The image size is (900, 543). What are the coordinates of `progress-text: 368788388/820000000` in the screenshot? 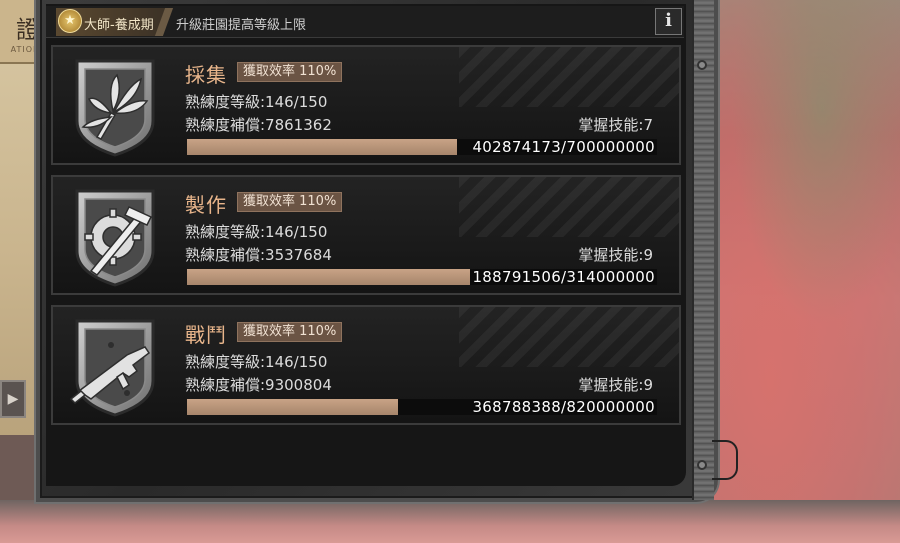 It's located at (563, 407).